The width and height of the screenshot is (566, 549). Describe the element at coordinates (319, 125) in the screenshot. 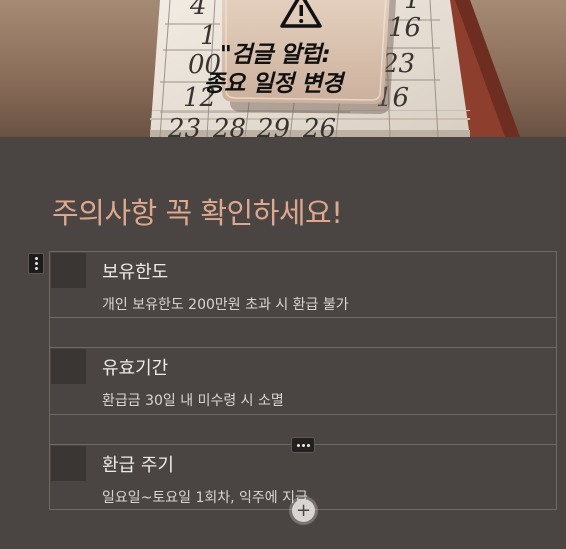

I see `calendar-number: 26` at that location.